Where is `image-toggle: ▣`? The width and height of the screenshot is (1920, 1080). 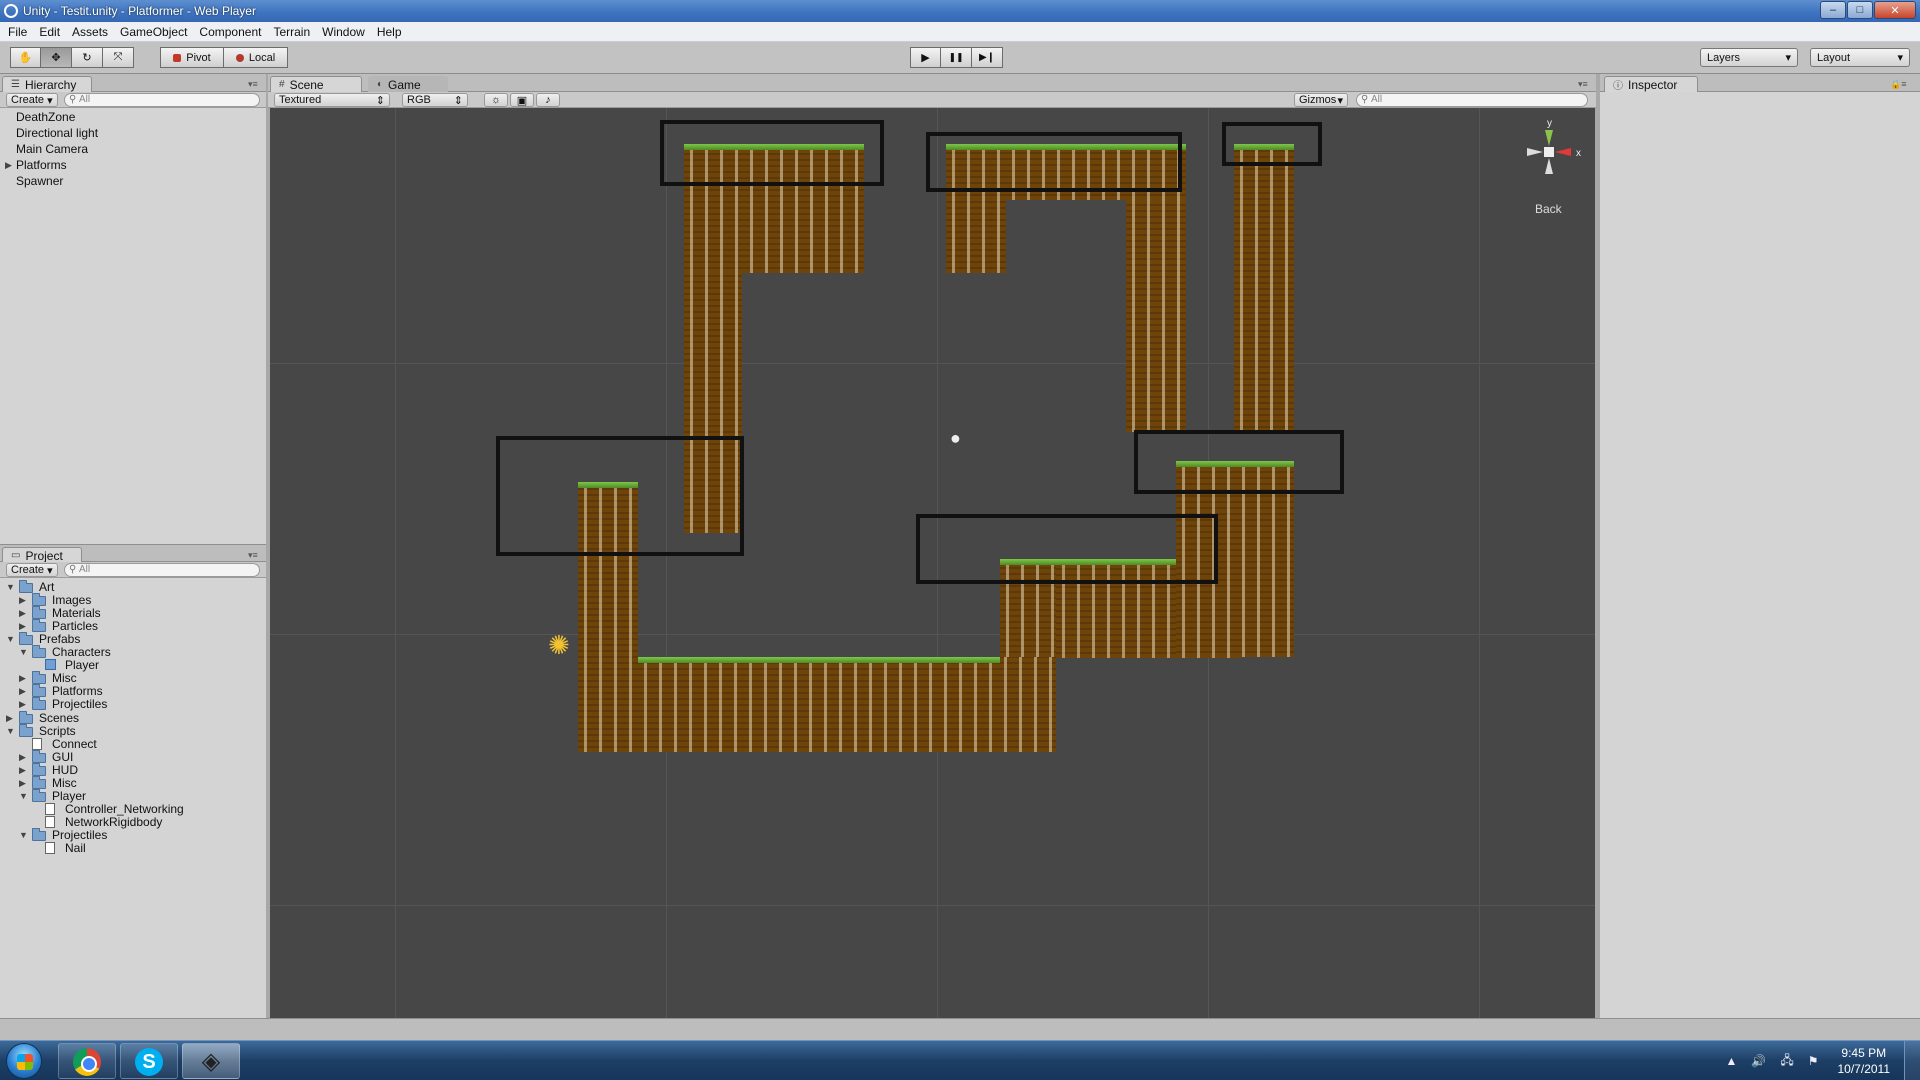 image-toggle: ▣ is located at coordinates (522, 100).